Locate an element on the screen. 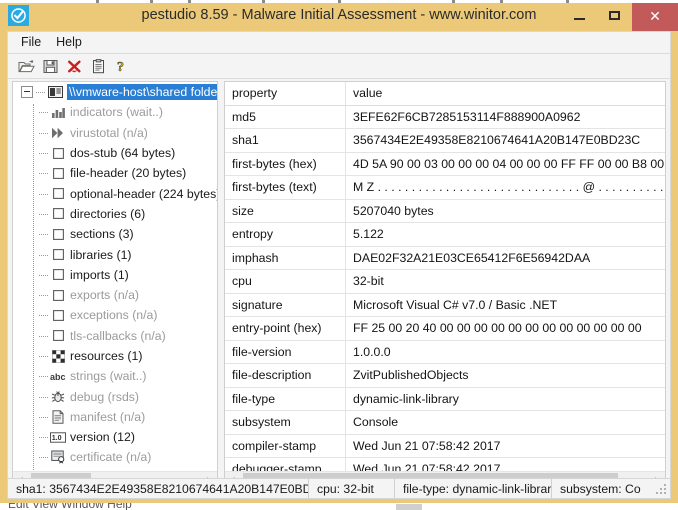 The height and width of the screenshot is (510, 678). table-row: file-type dynamic-link-library is located at coordinates (445, 399).